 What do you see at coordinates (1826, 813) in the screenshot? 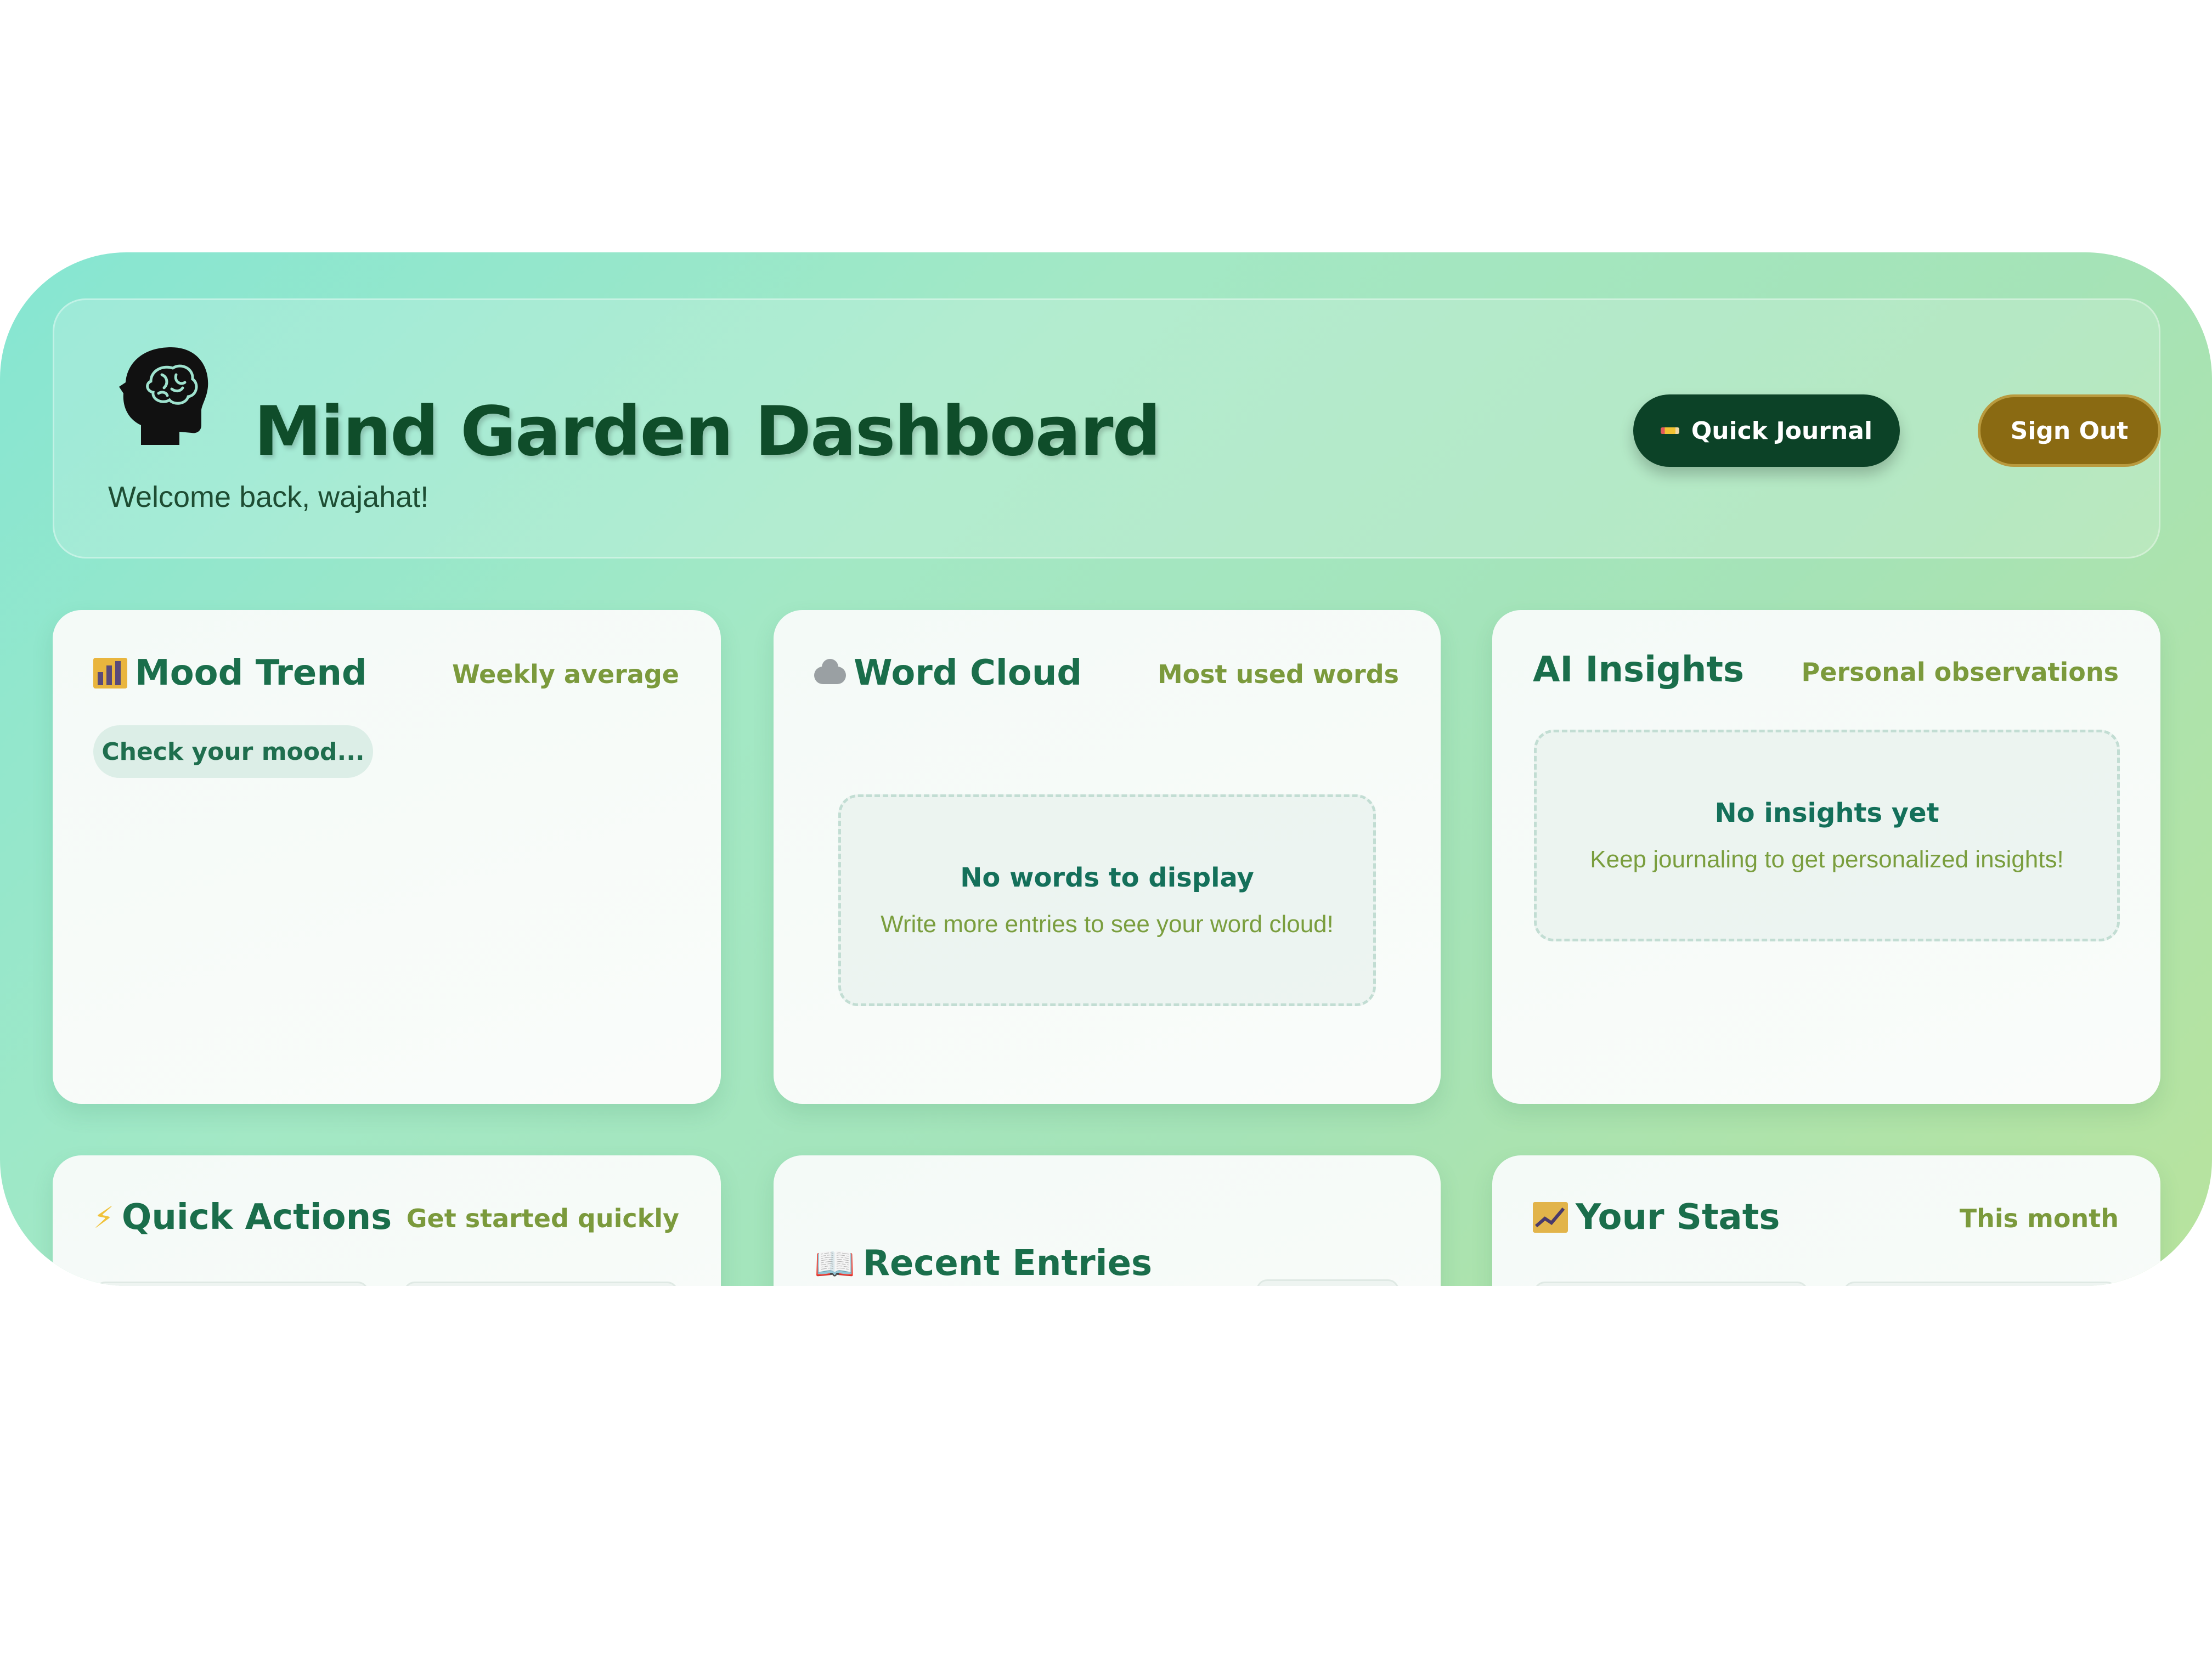
I see `empty-state-title: No insights yet` at bounding box center [1826, 813].